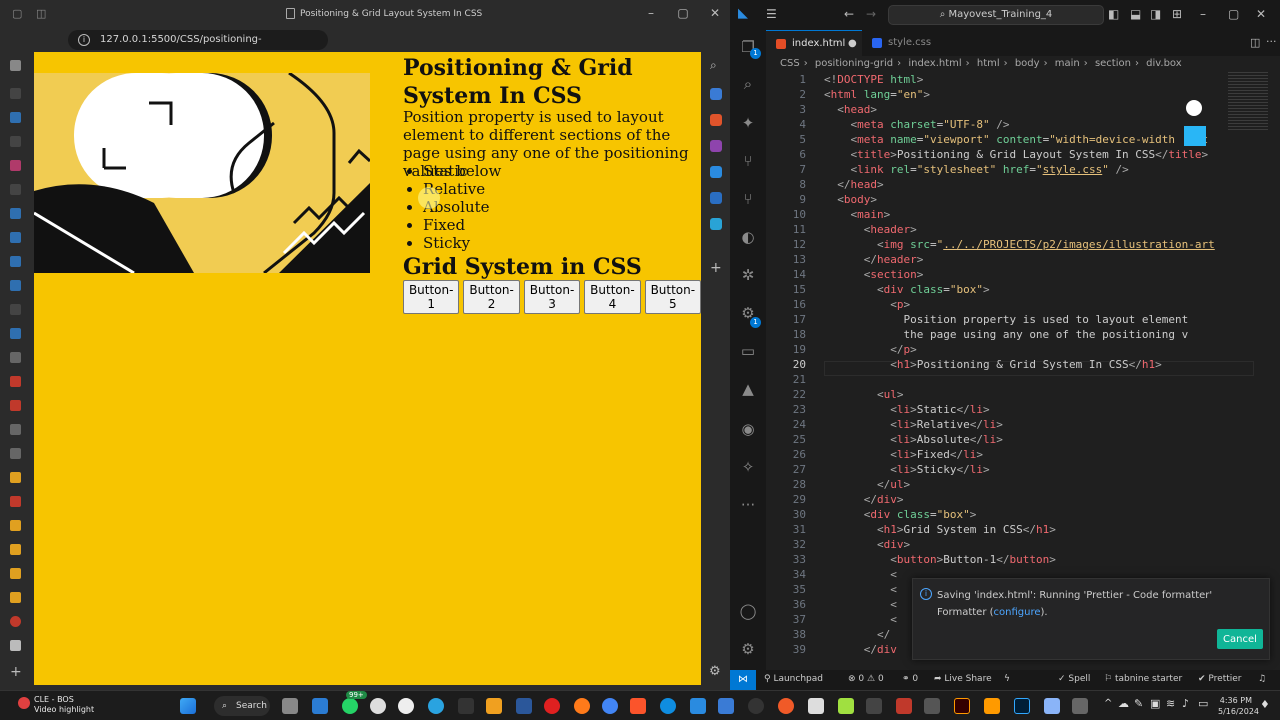 The height and width of the screenshot is (720, 1280). What do you see at coordinates (748, 611) in the screenshot?
I see `account-icon: ◯` at bounding box center [748, 611].